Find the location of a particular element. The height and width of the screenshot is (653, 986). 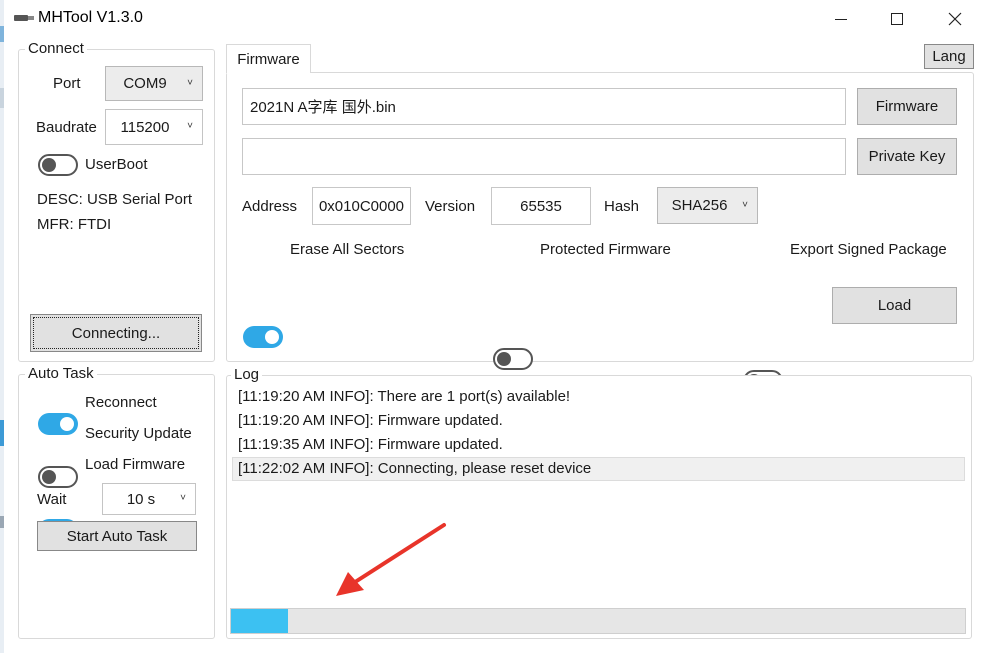

firmware-path-input: 2021N A字库 国外.bin is located at coordinates (544, 106).